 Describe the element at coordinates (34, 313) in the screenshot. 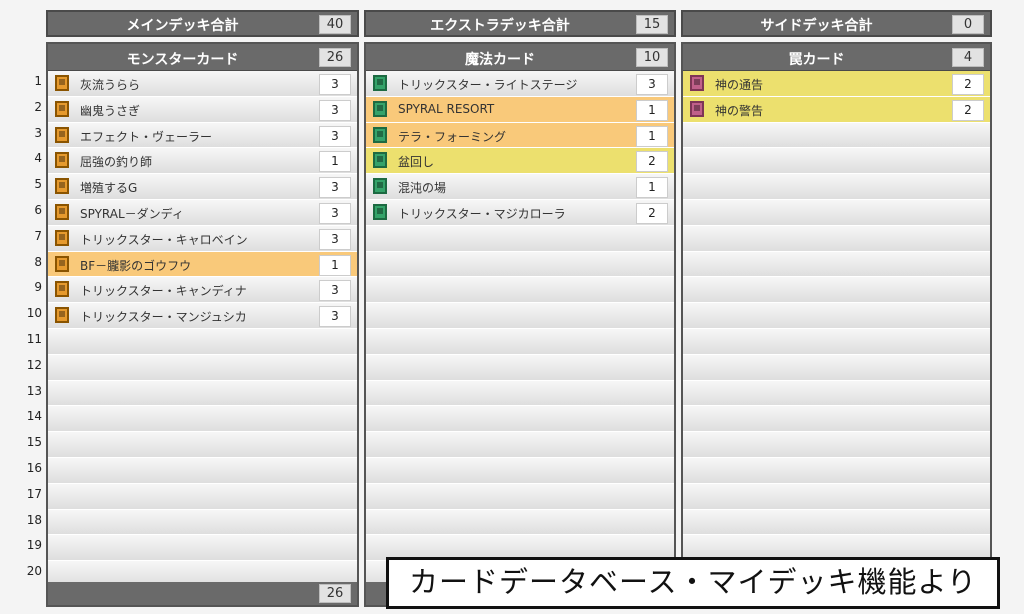

I see `row-number: 10` at that location.